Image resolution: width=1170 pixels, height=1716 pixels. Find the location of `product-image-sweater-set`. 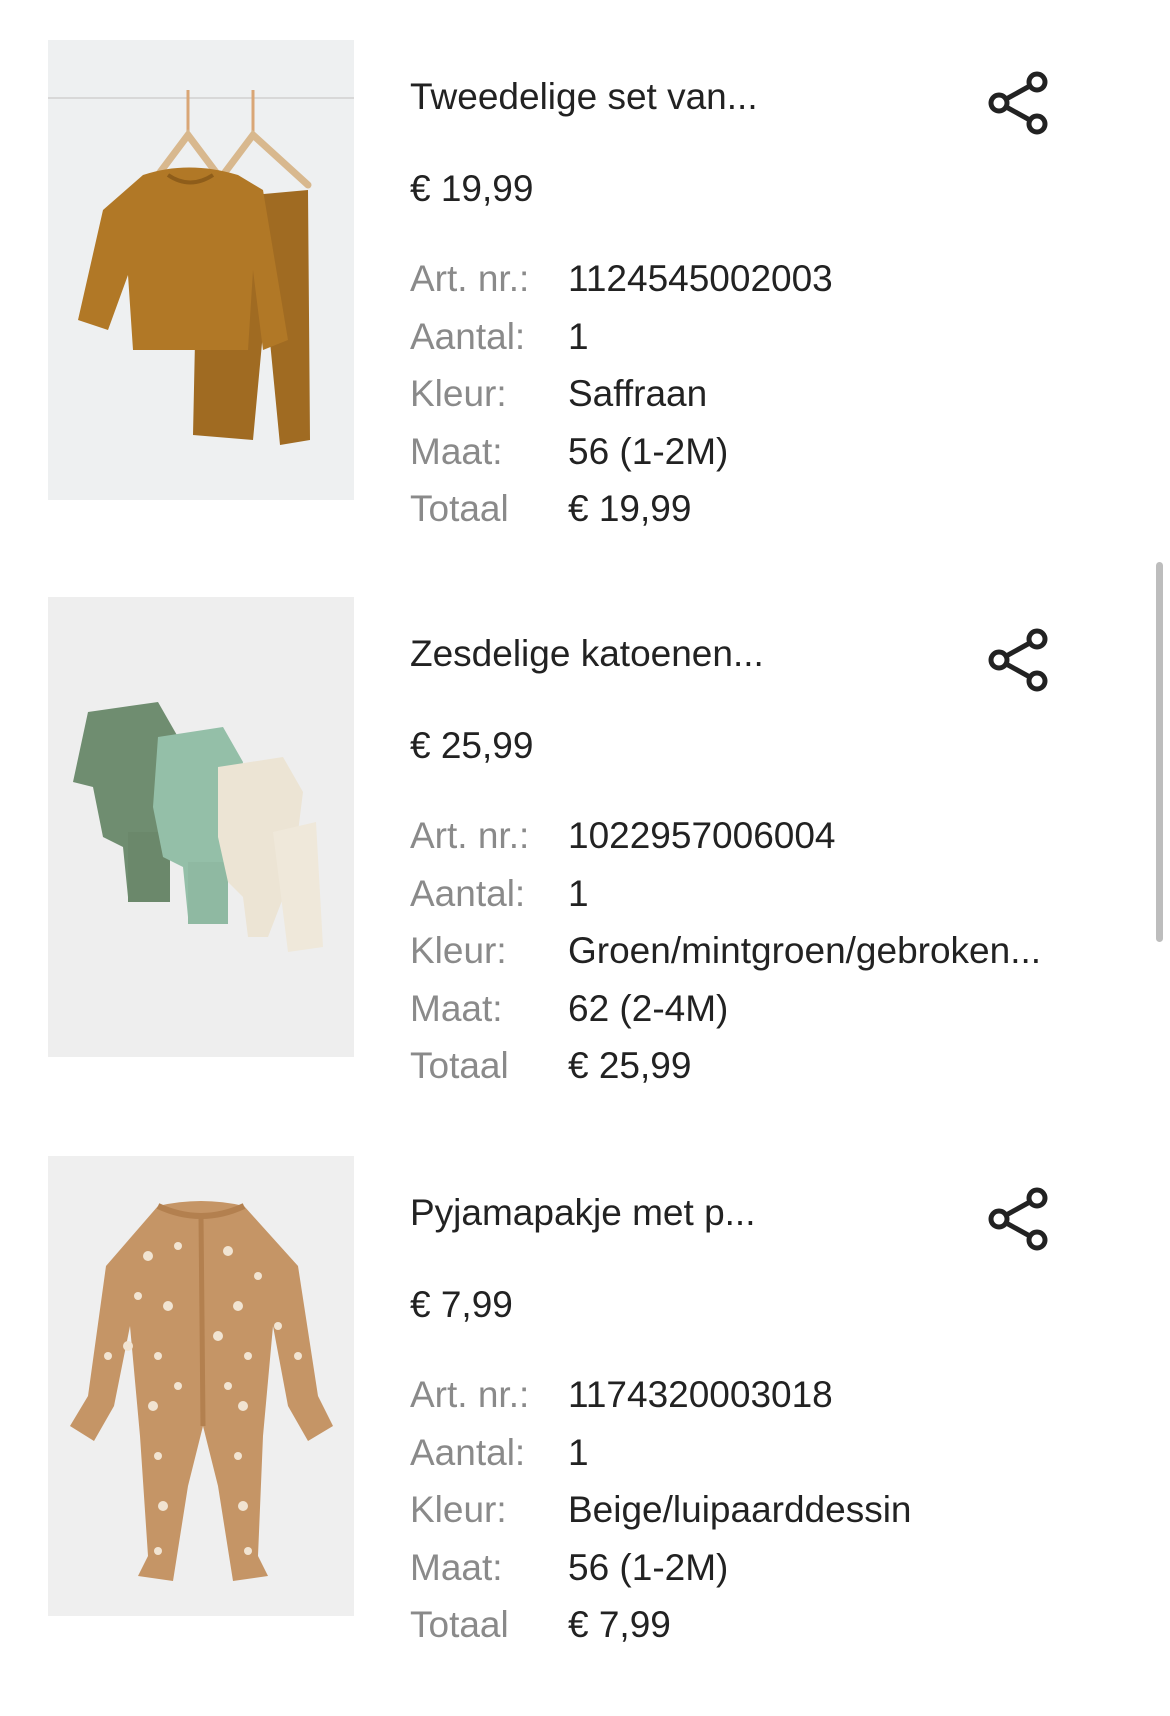

product-image-sweater-set is located at coordinates (201, 270).